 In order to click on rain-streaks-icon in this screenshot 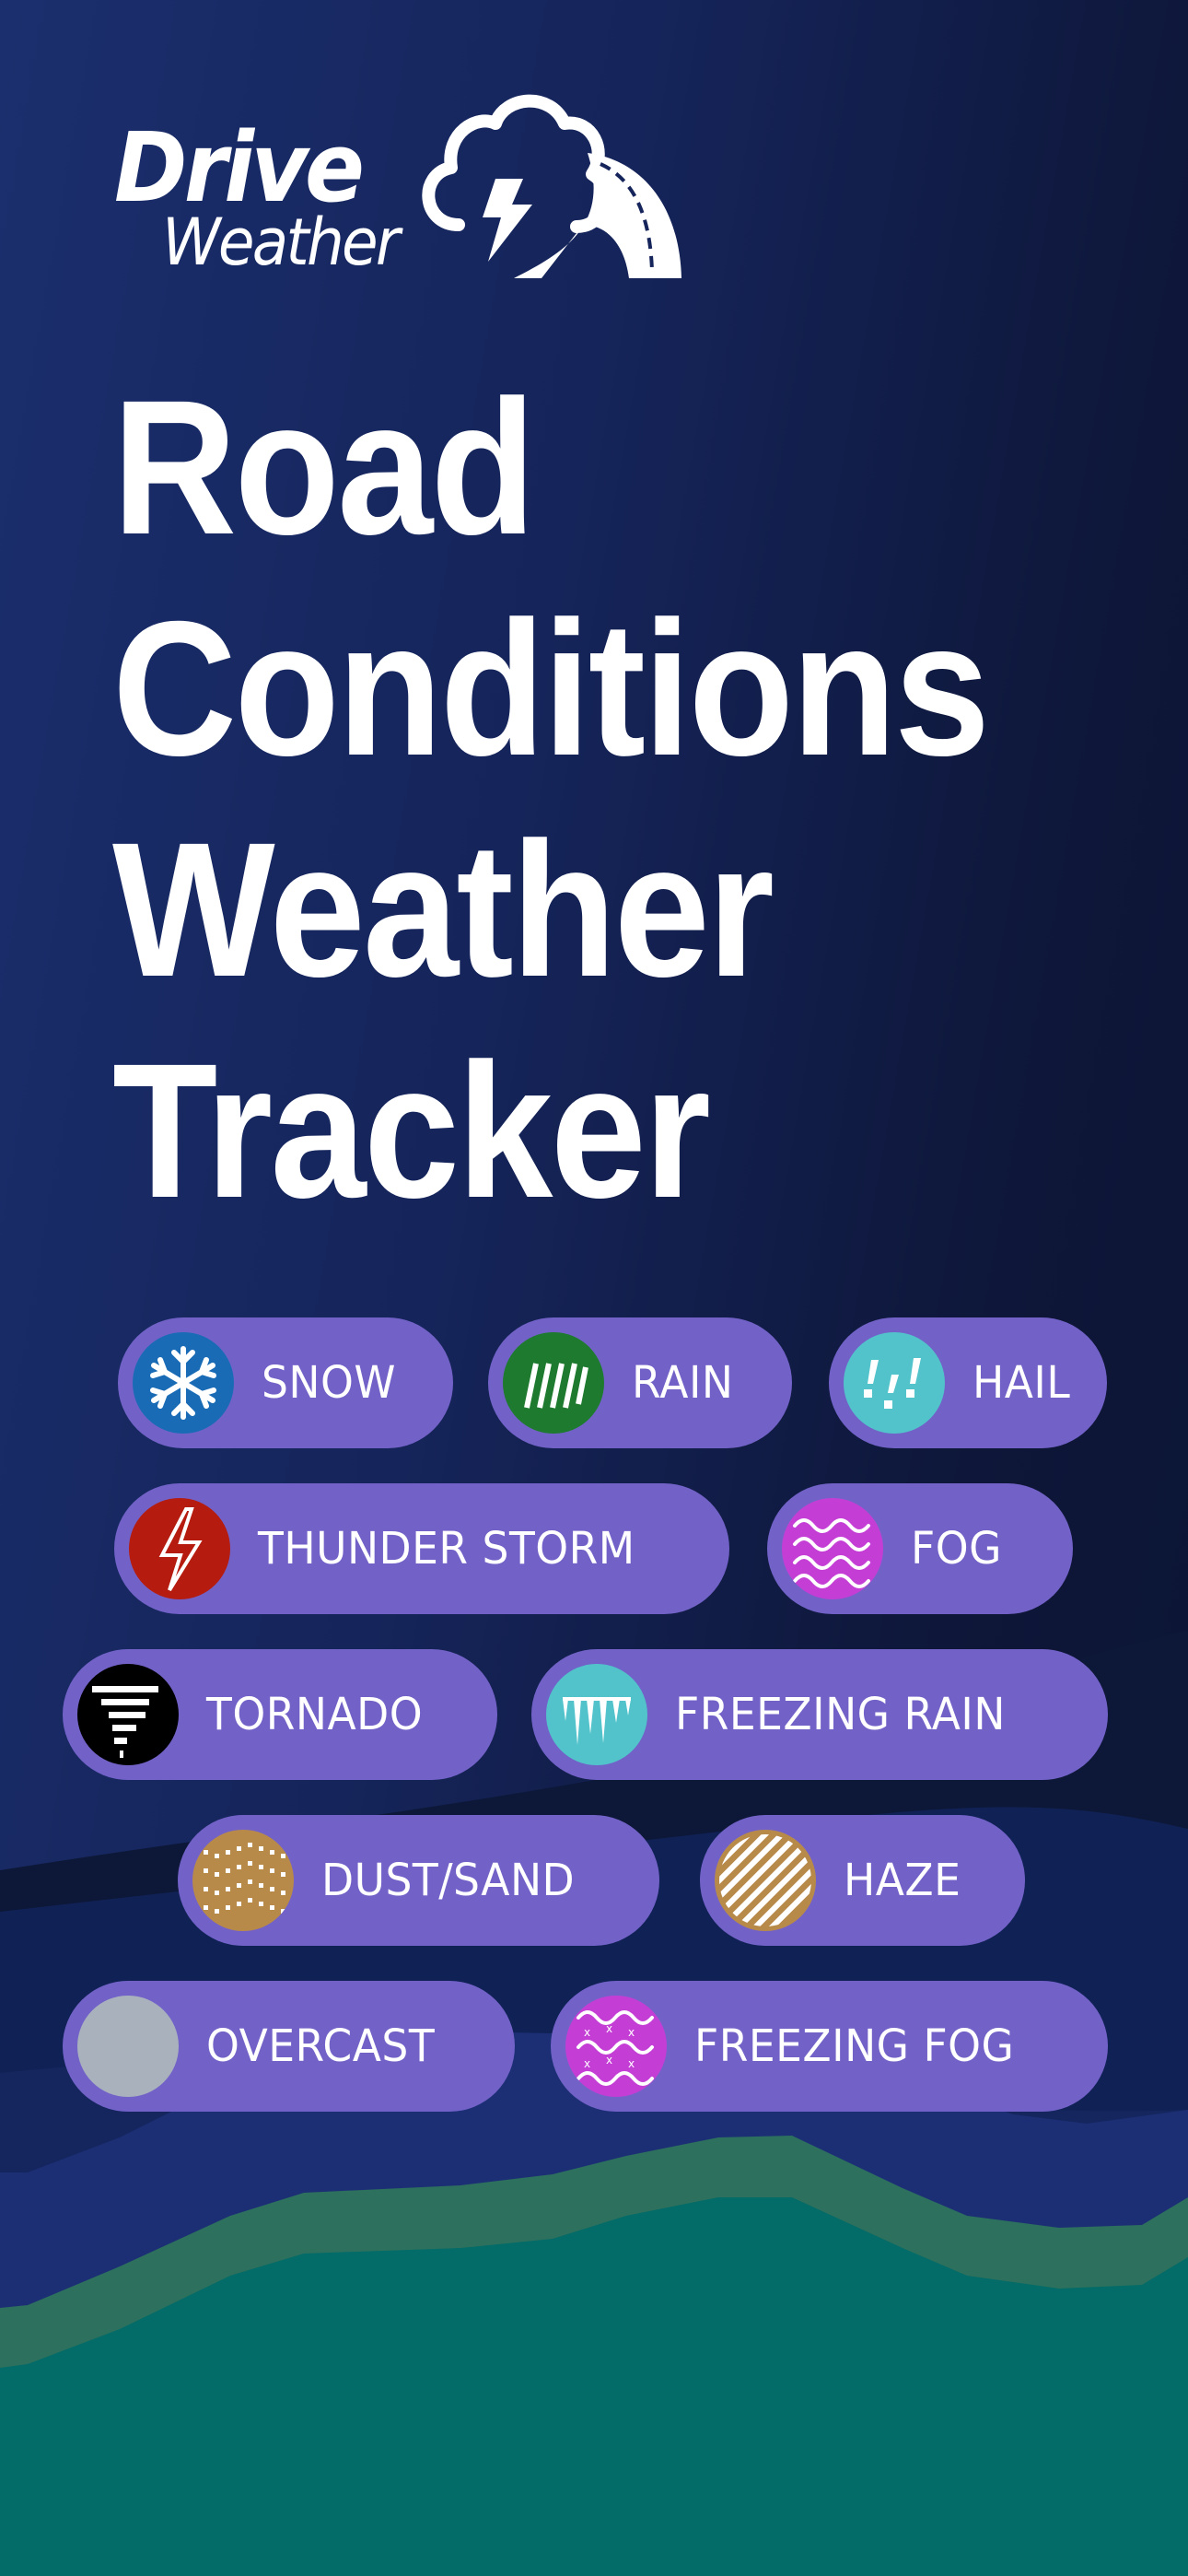, I will do `click(553, 1383)`.